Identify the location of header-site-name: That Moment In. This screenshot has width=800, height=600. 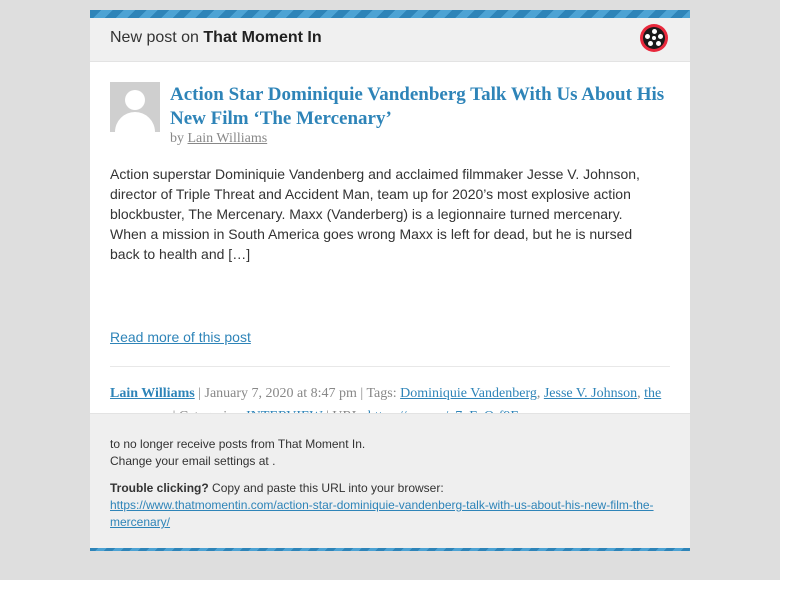
(262, 37).